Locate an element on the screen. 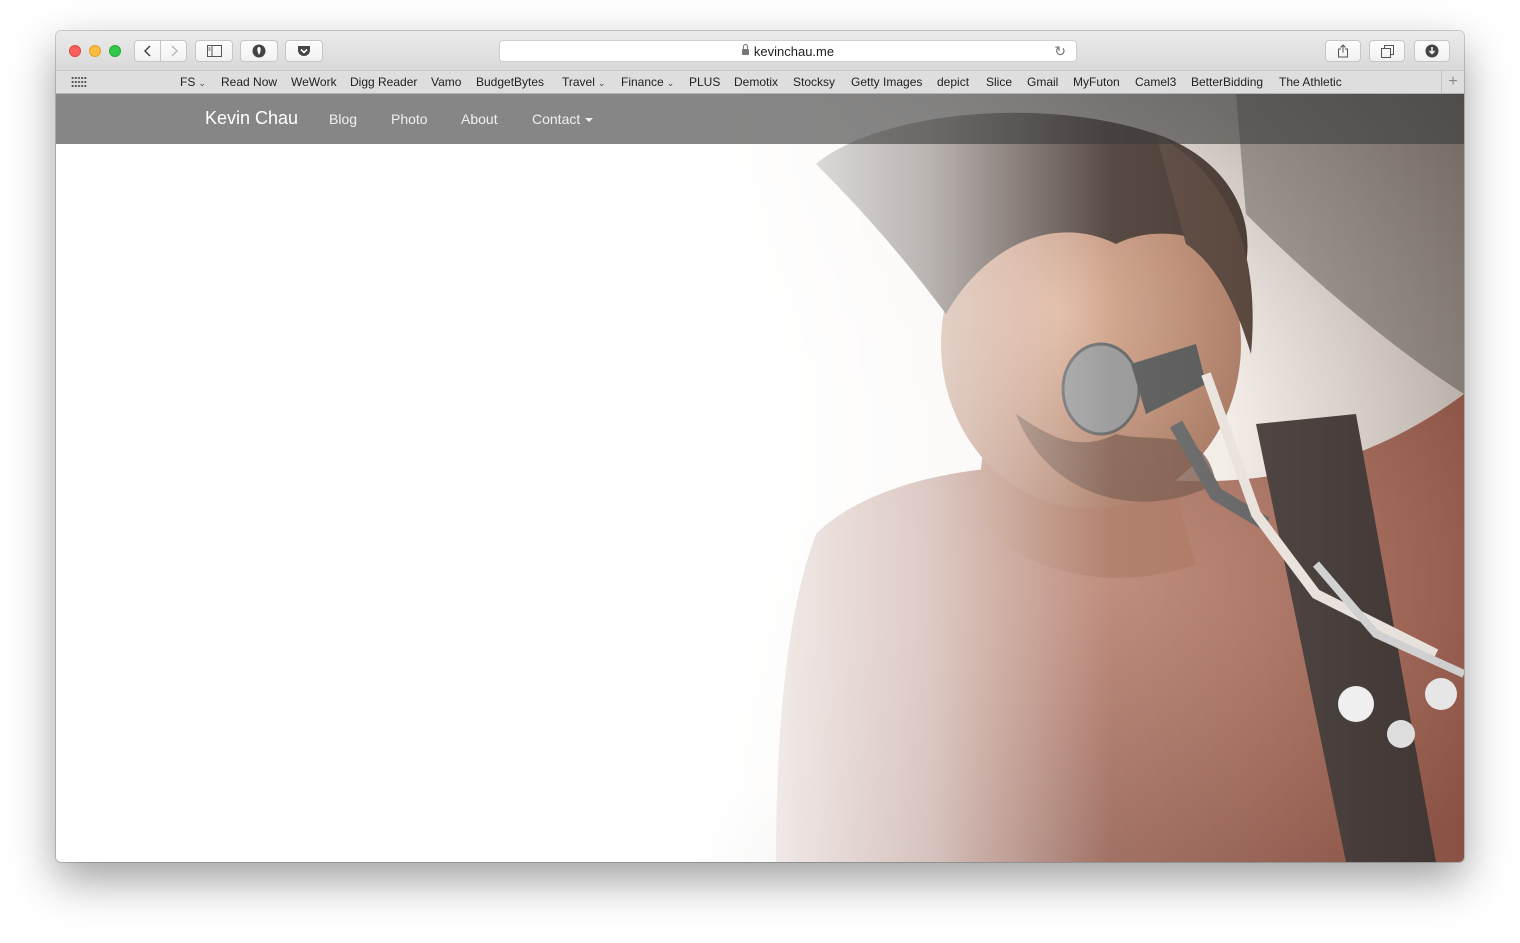  bookmark-label: depict is located at coordinates (953, 82).